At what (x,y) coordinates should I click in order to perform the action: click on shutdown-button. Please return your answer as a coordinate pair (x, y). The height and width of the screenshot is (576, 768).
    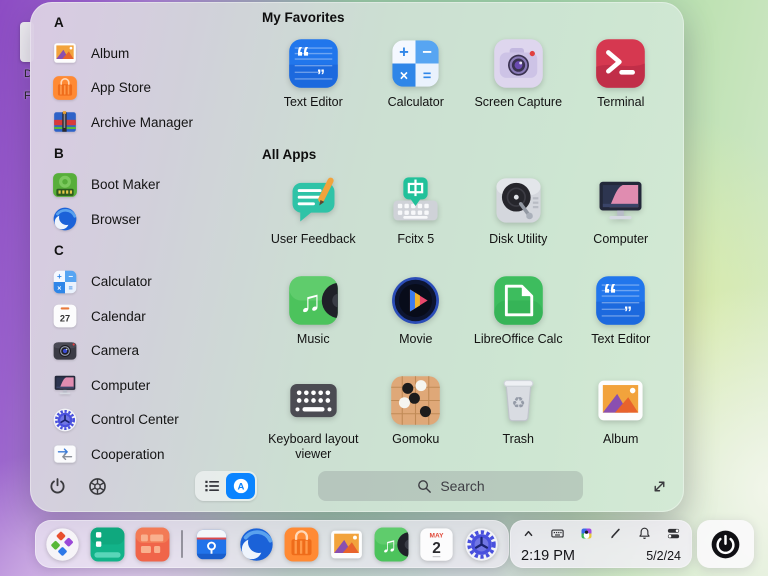
    Looking at the image, I should click on (57, 486).